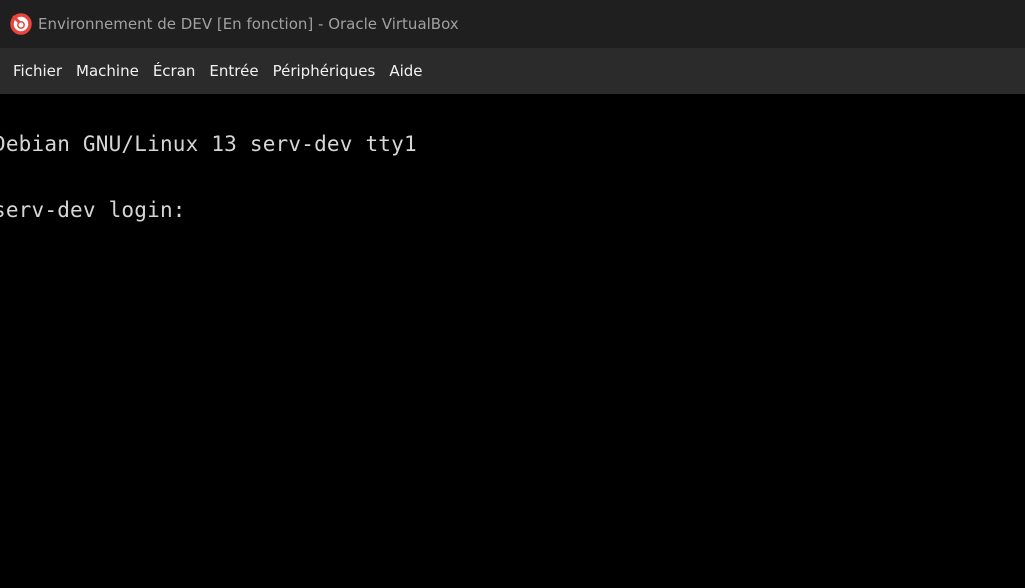  What do you see at coordinates (208, 144) in the screenshot?
I see `console-banner-line: Debian GNU/Linux 13 serv-dev tty1` at bounding box center [208, 144].